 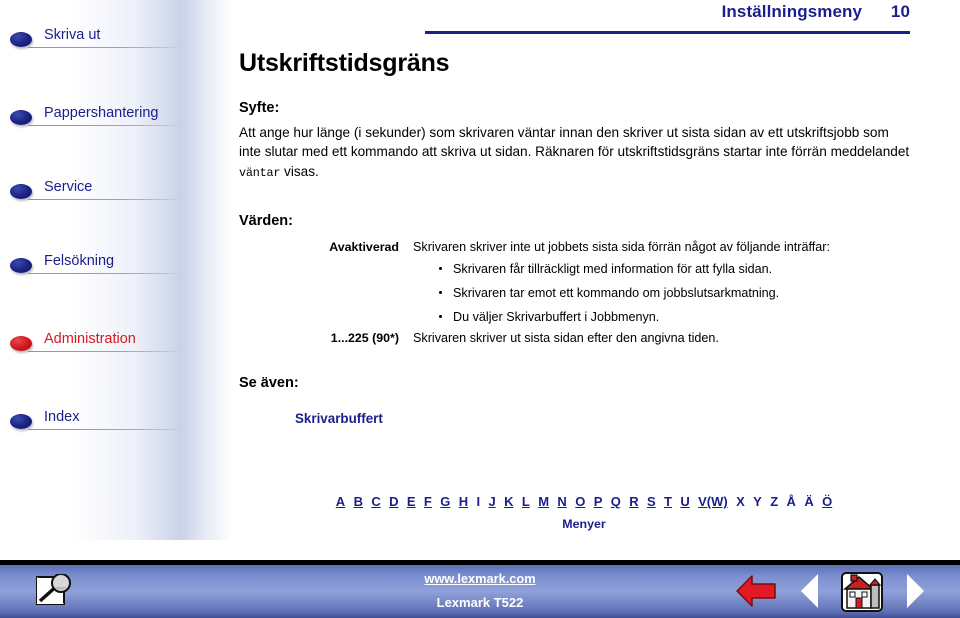 I want to click on alpha-link-z: Z, so click(x=774, y=501).